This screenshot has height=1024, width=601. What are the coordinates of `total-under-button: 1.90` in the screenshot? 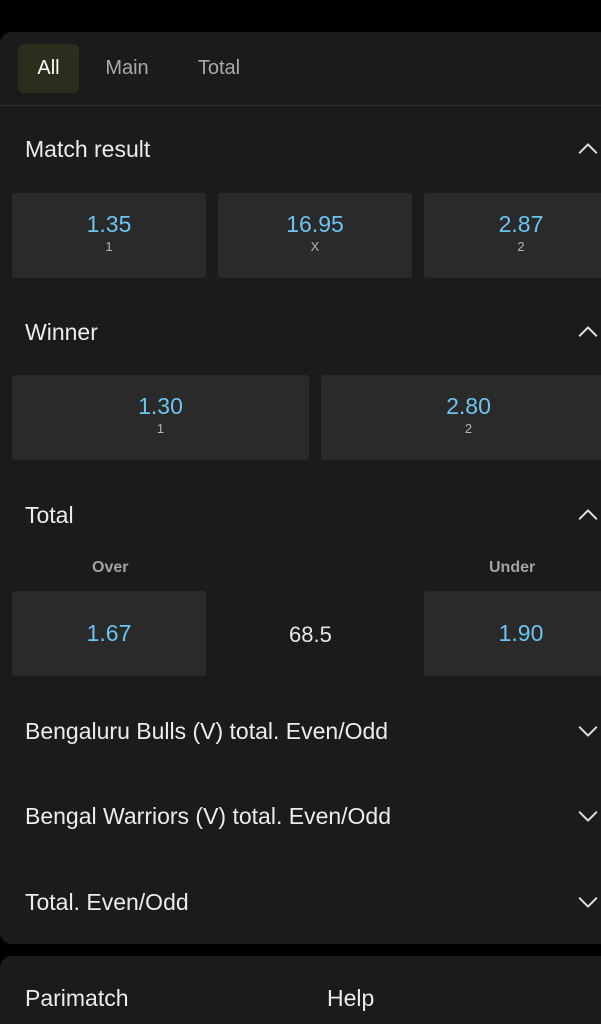 It's located at (512, 633).